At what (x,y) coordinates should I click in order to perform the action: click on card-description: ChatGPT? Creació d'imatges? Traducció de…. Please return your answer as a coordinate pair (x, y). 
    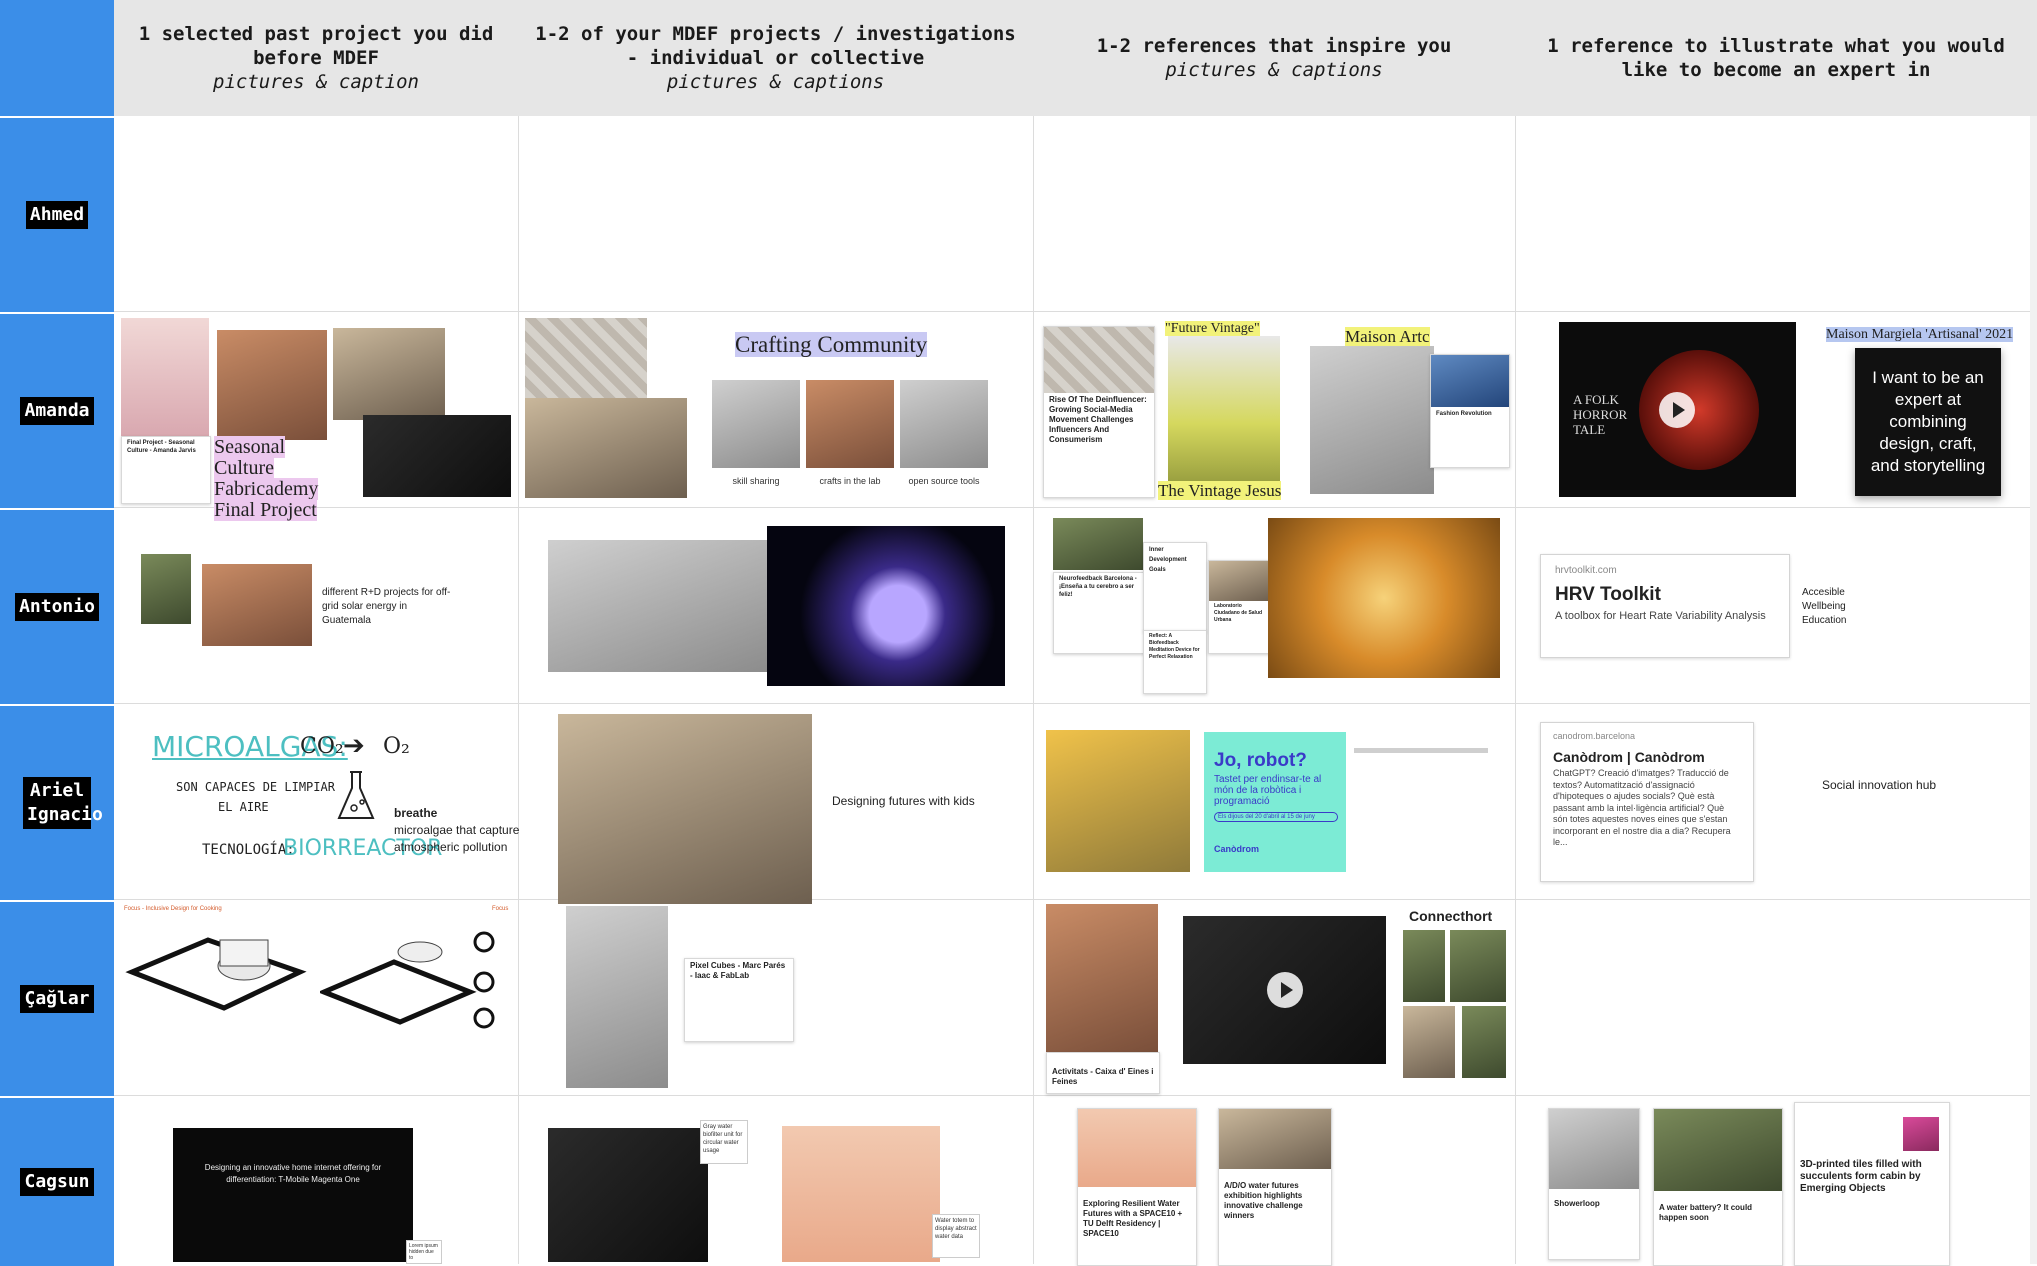
    Looking at the image, I should click on (1642, 807).